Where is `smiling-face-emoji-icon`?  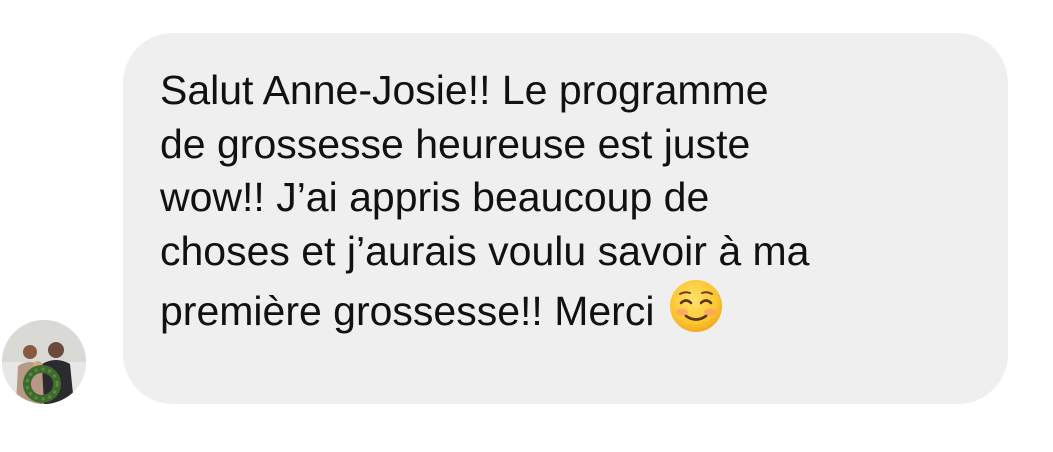
smiling-face-emoji-icon is located at coordinates (696, 306).